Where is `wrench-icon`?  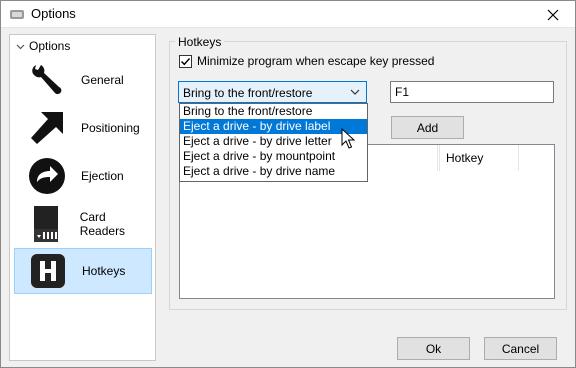 wrench-icon is located at coordinates (47, 80).